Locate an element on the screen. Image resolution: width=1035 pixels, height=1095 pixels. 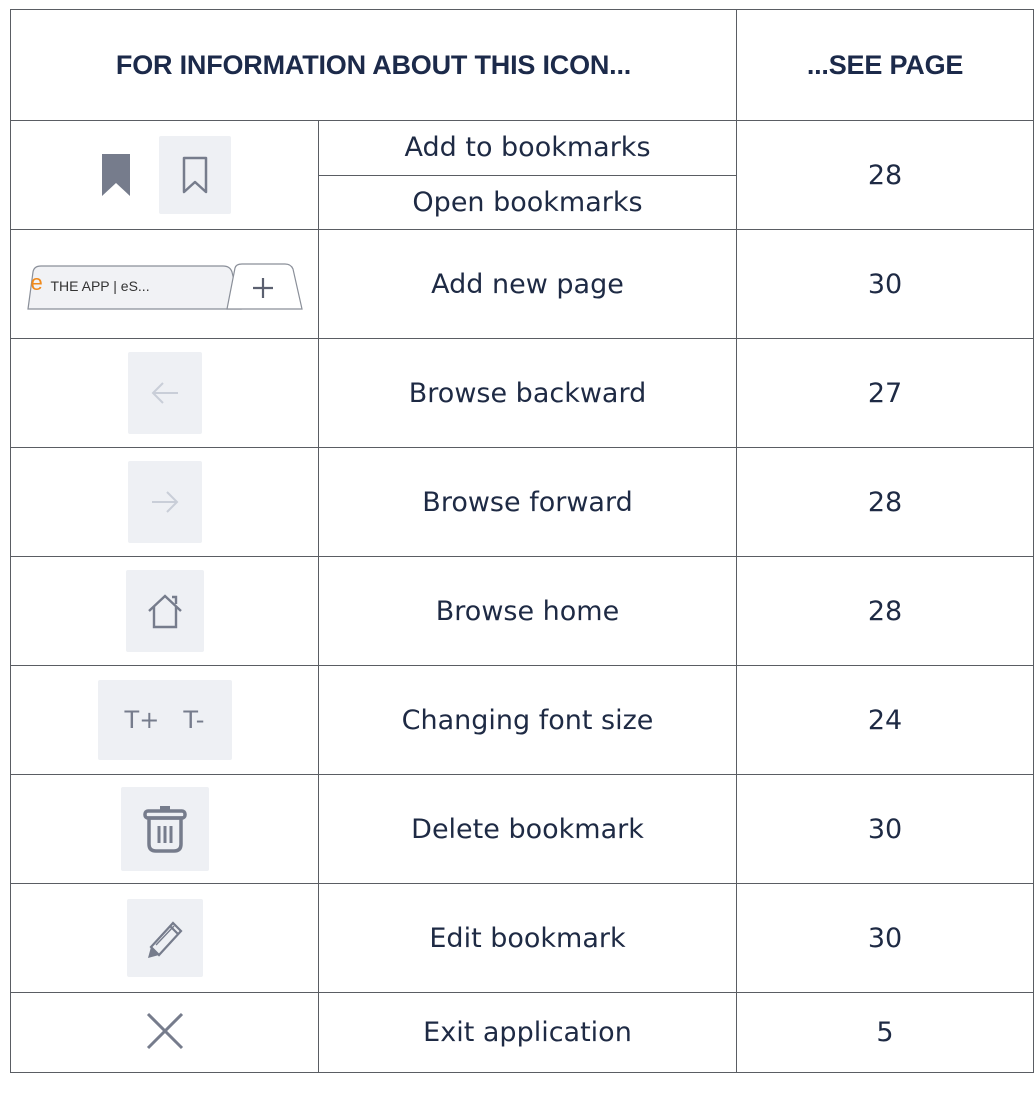
trash-icon is located at coordinates (164, 829).